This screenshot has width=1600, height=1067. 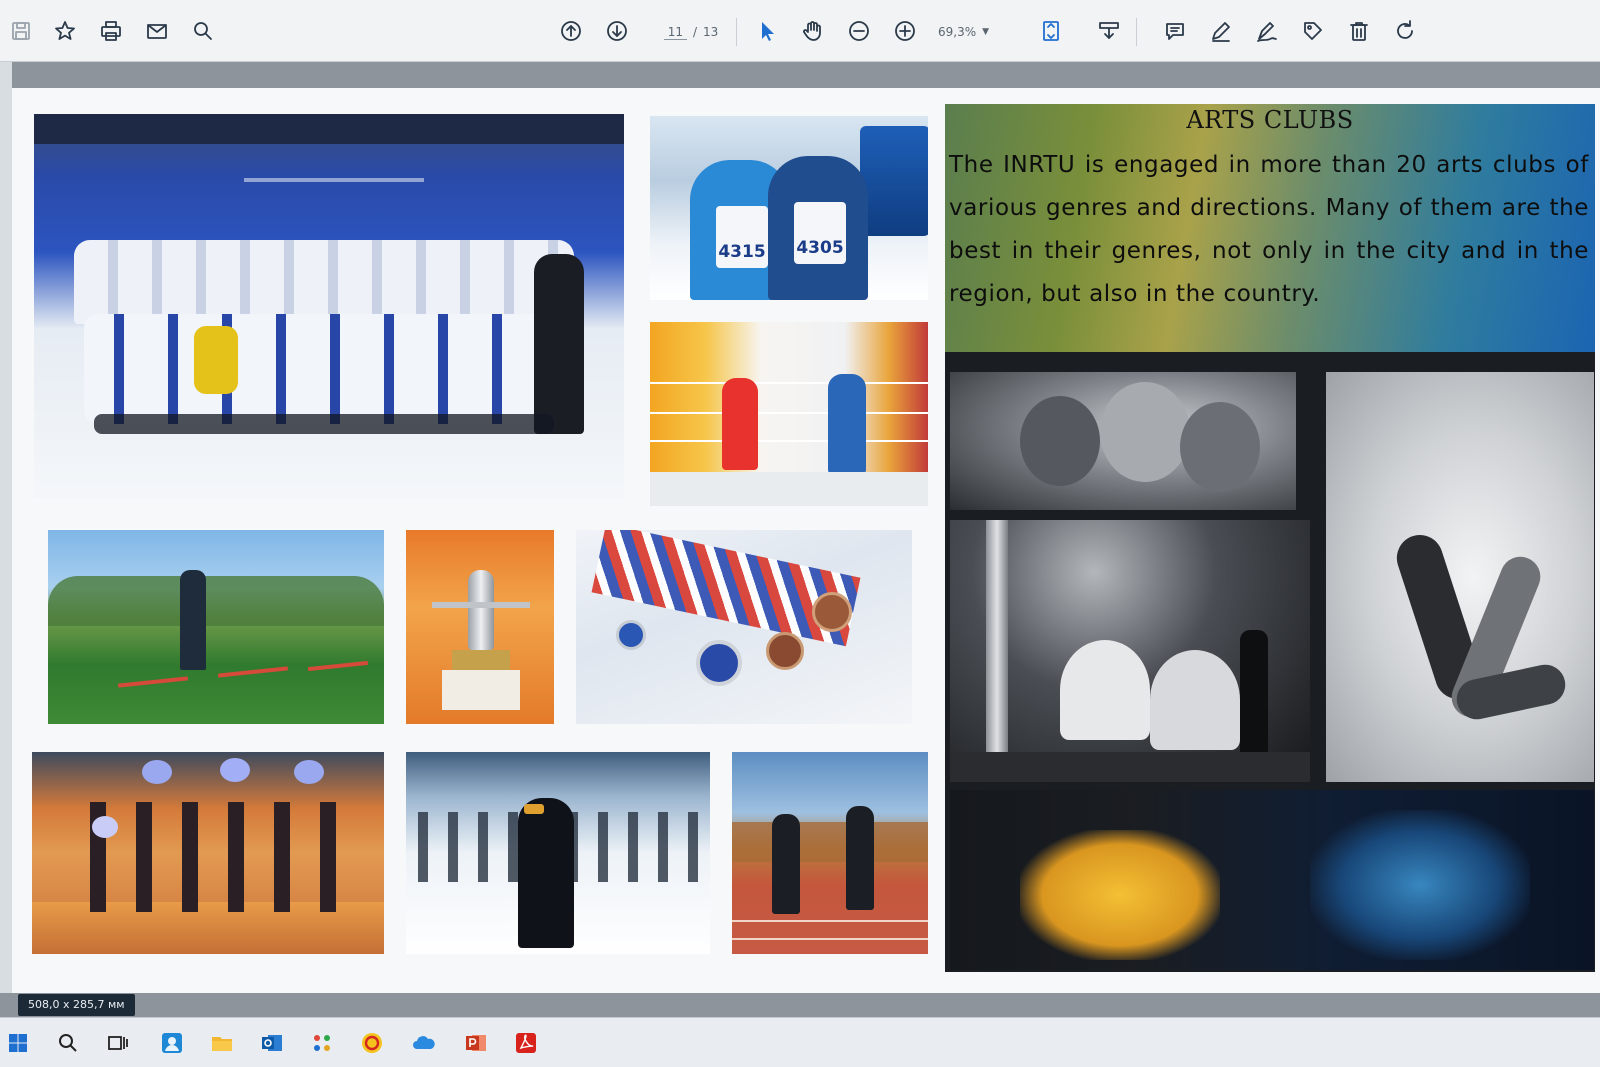 What do you see at coordinates (480, 627) in the screenshot?
I see `trophy-photo` at bounding box center [480, 627].